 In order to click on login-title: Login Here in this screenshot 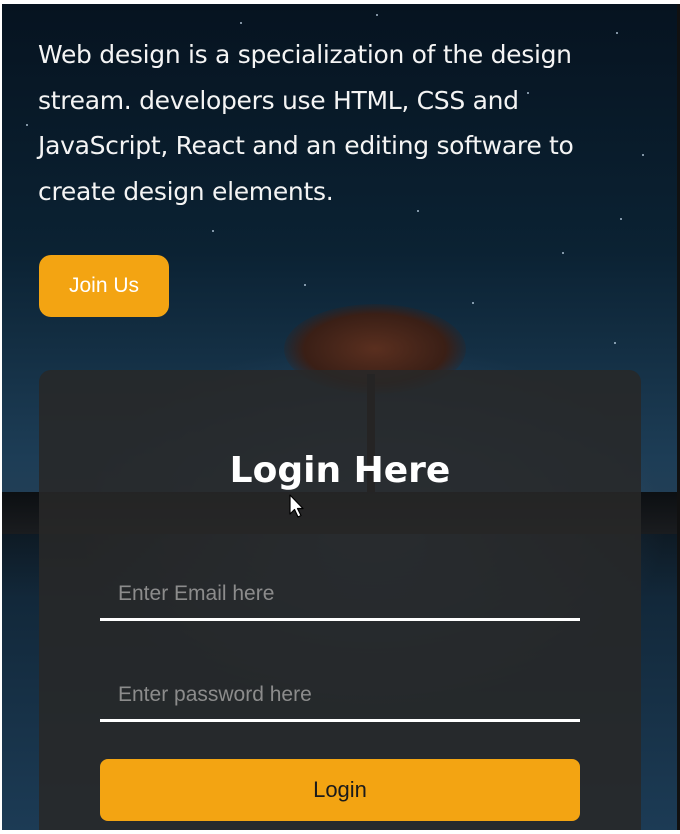, I will do `click(340, 470)`.